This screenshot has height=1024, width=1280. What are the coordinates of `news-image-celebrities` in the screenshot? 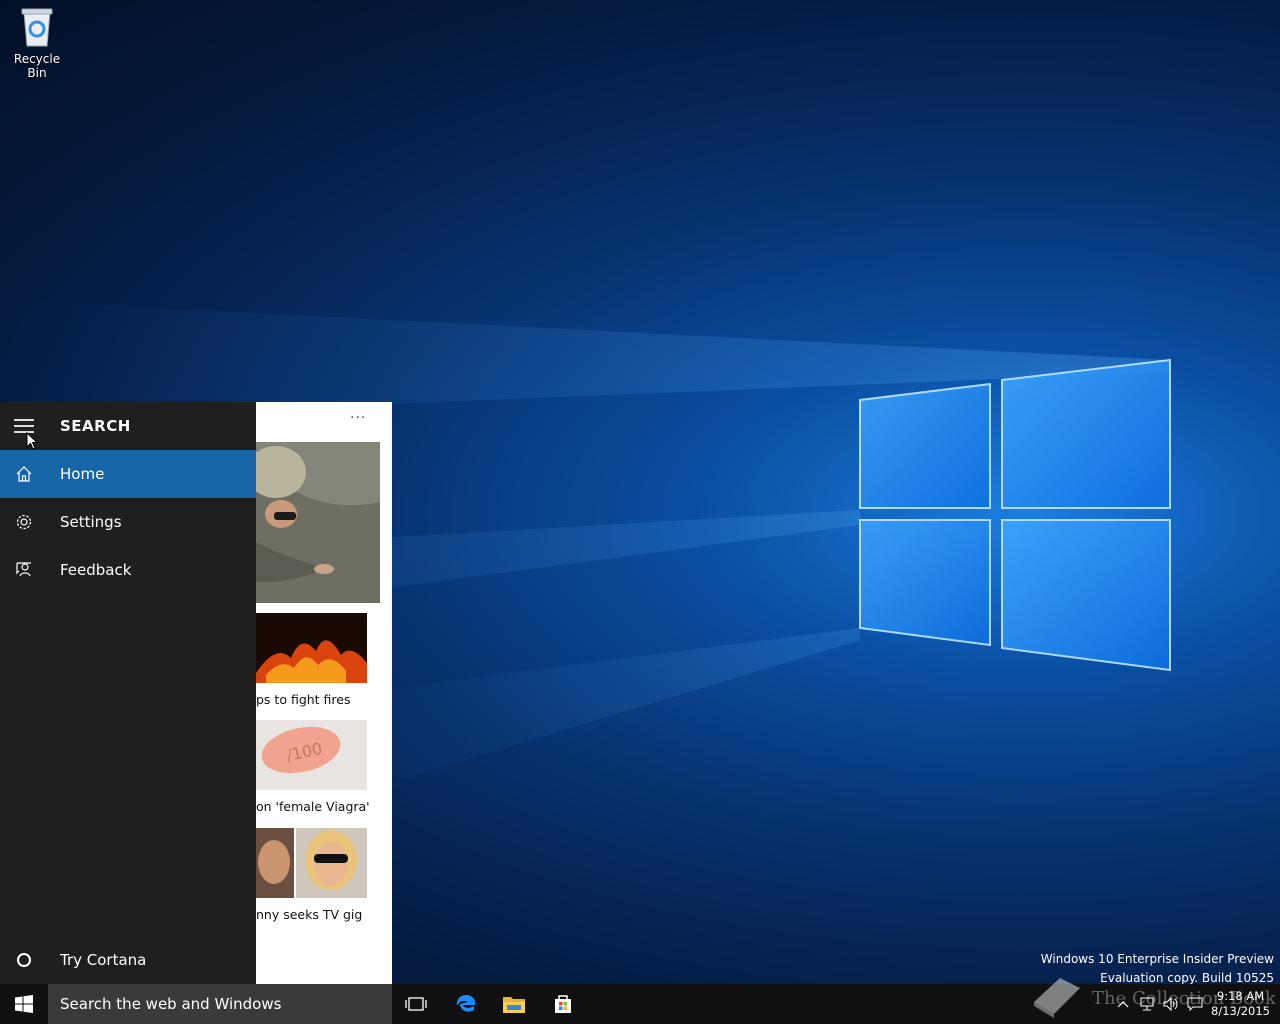 It's located at (311, 863).